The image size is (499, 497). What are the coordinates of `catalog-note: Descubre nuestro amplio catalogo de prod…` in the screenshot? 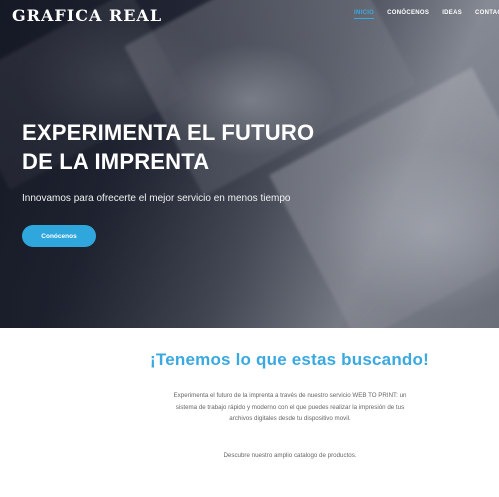 It's located at (290, 455).